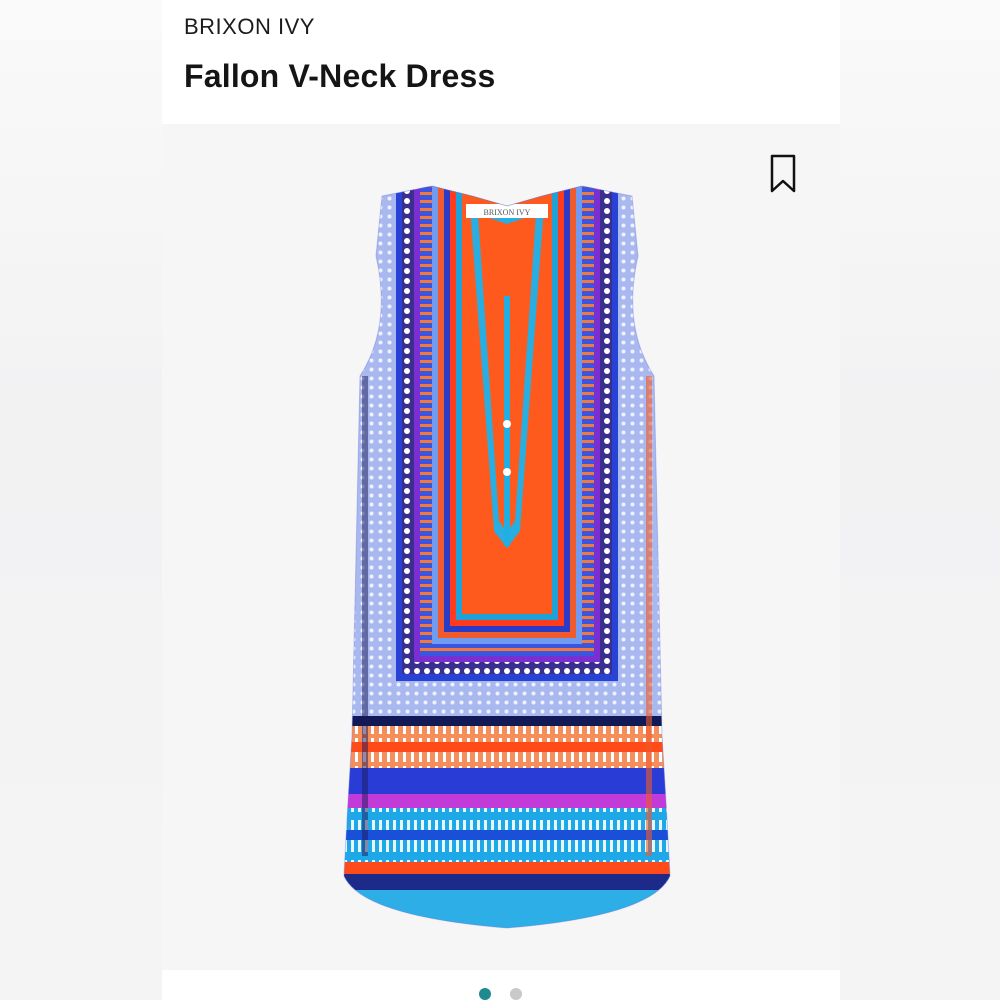  Describe the element at coordinates (340, 76) in the screenshot. I see `product-title: Fallon V-Neck Dress` at that location.